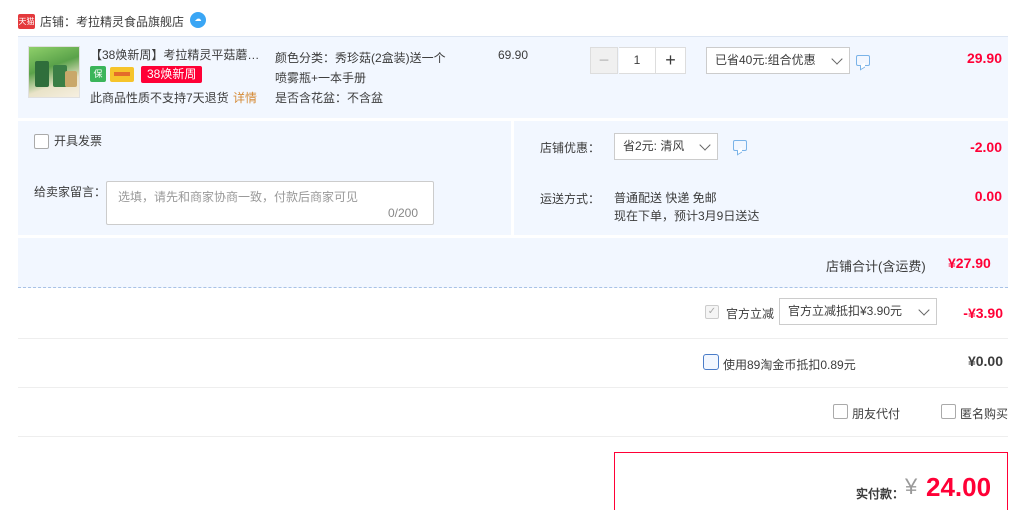  What do you see at coordinates (321, 78) in the screenshot?
I see `sku-line: 喷雾瓶+一本手册` at bounding box center [321, 78].